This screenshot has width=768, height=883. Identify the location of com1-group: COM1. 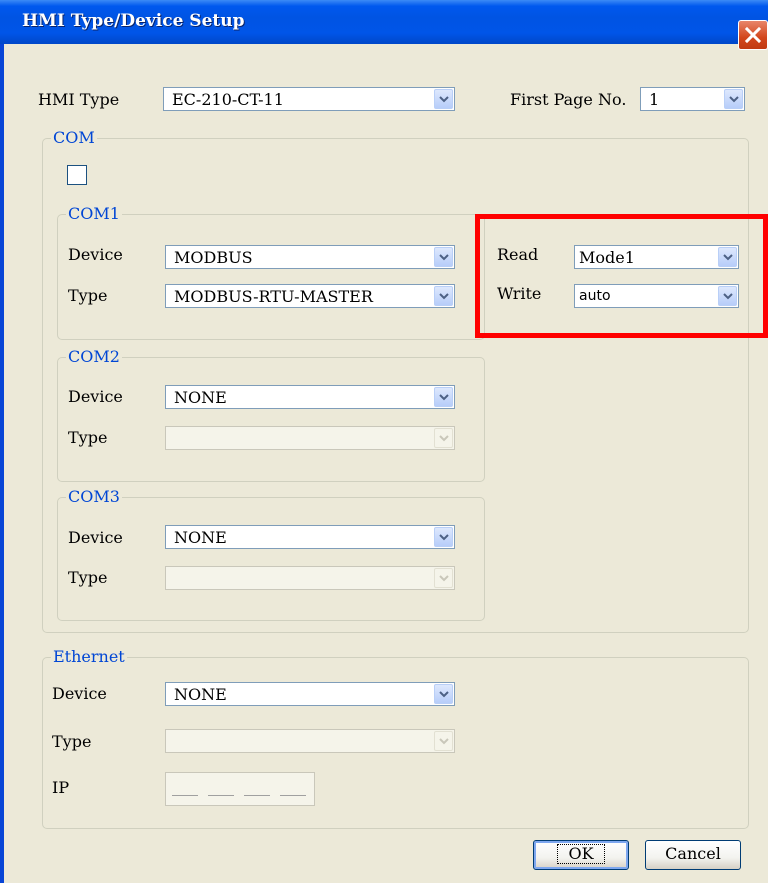
(271, 272).